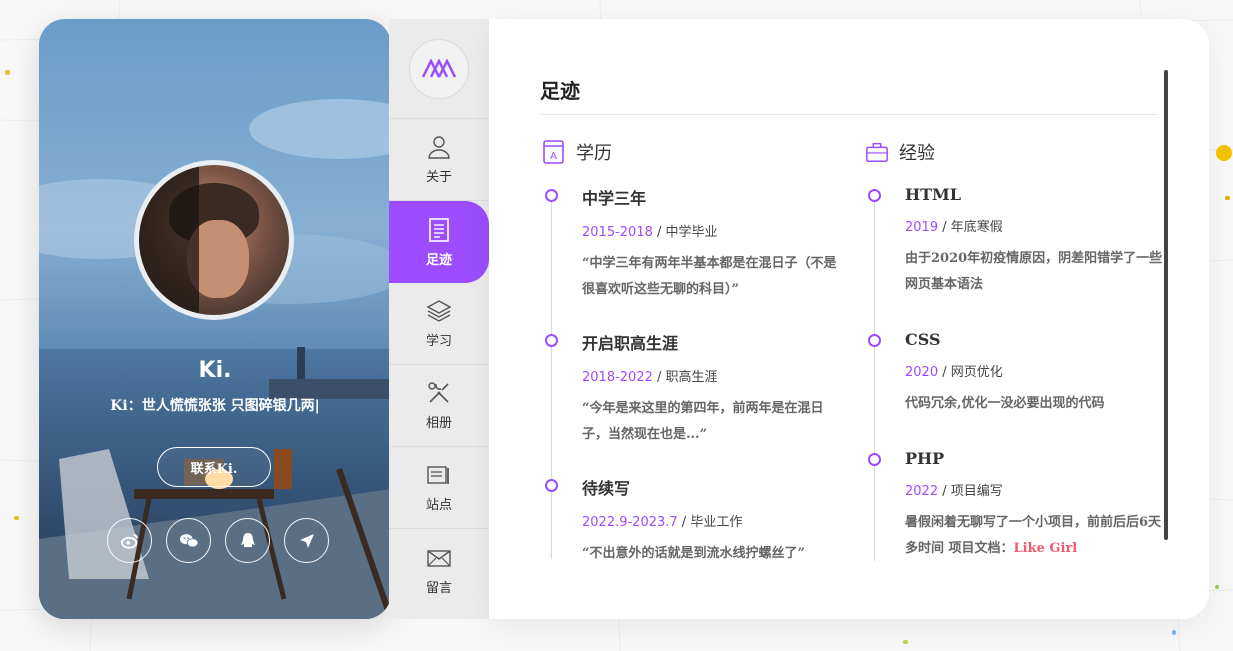  What do you see at coordinates (560, 91) in the screenshot?
I see `page-title: 足迹` at bounding box center [560, 91].